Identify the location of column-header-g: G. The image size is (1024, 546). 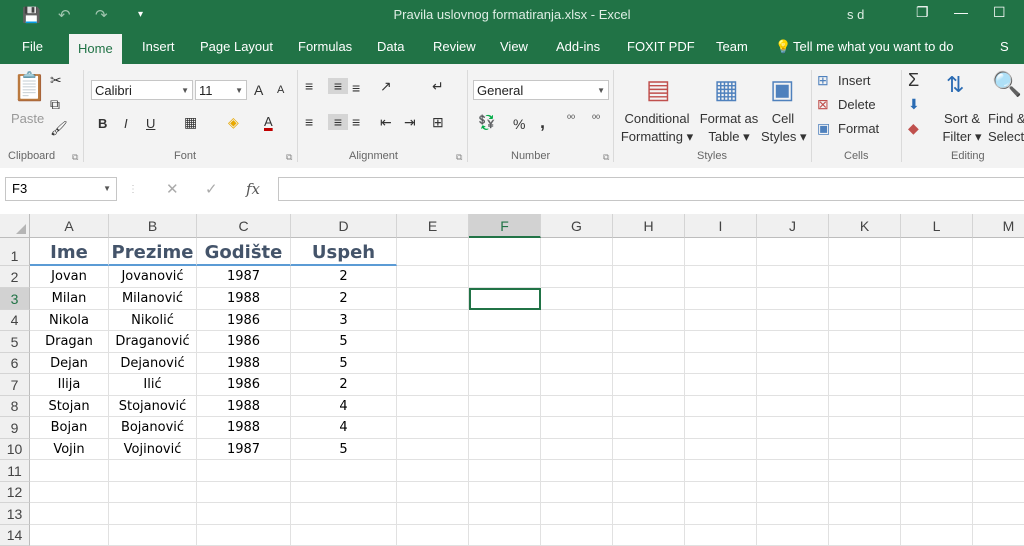
(577, 226).